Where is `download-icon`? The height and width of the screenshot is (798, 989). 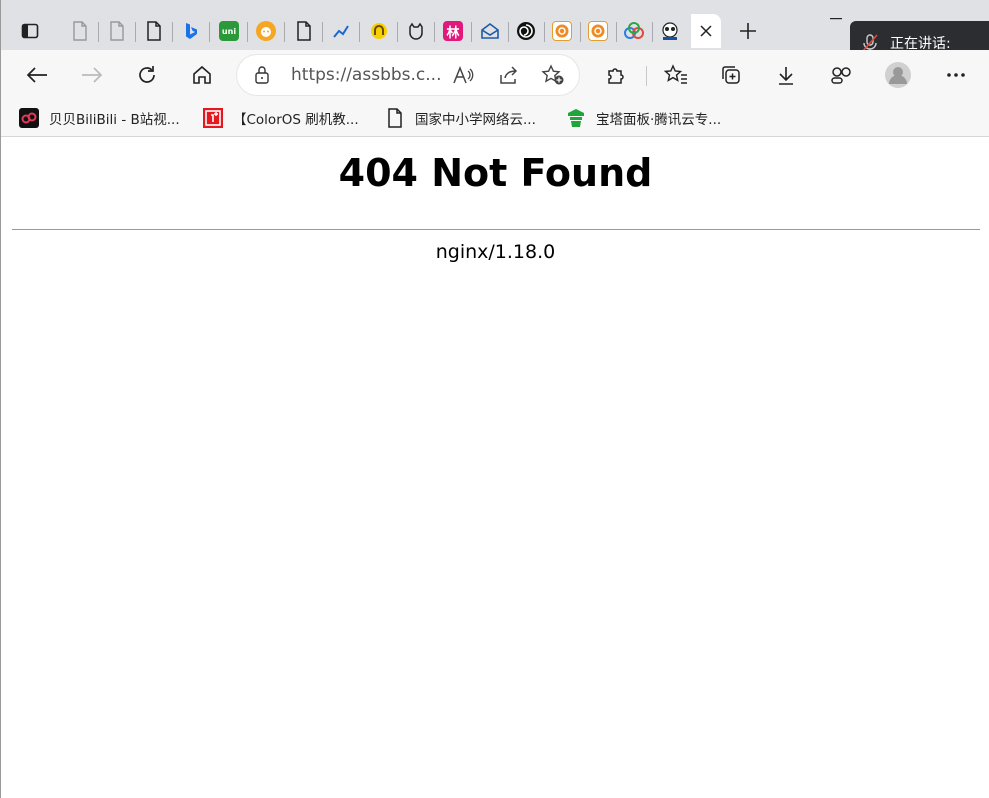
download-icon is located at coordinates (786, 76).